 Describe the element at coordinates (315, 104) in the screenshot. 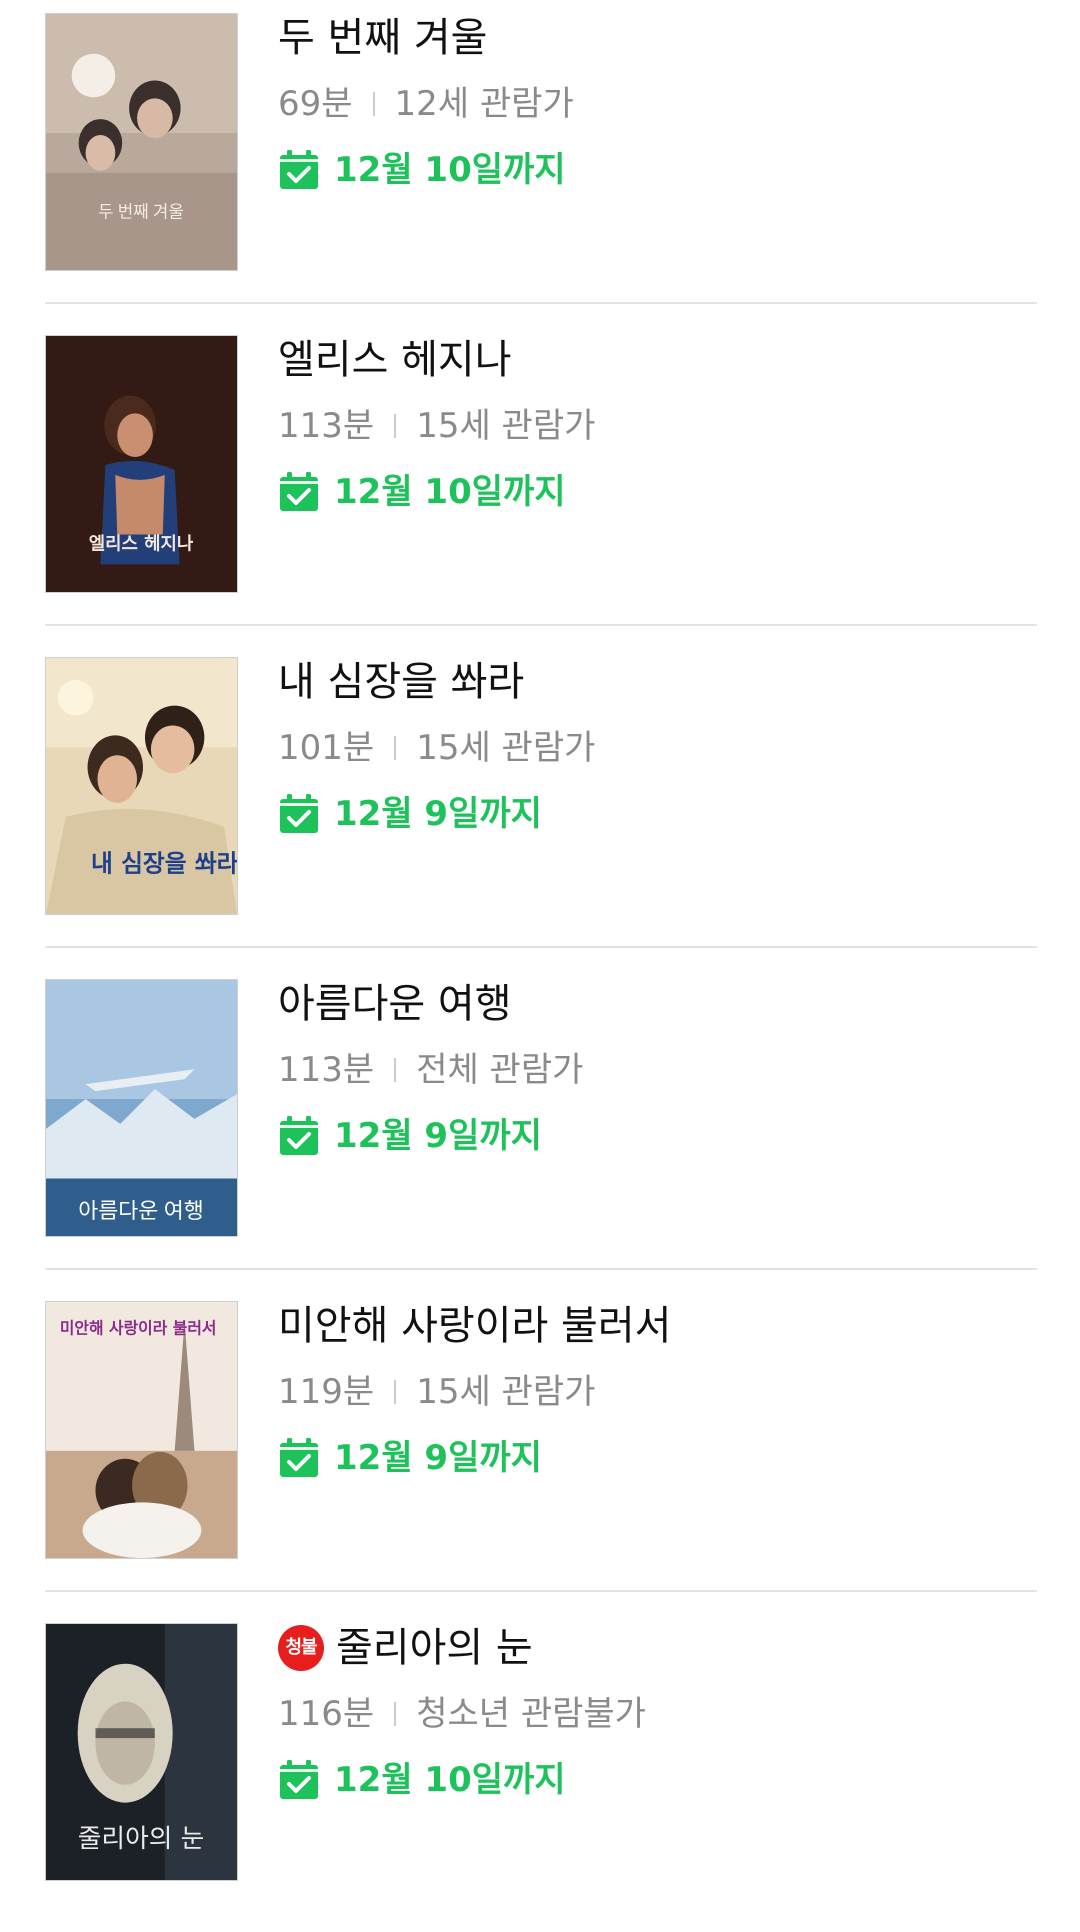

I see `movie-runtime: 69분` at that location.